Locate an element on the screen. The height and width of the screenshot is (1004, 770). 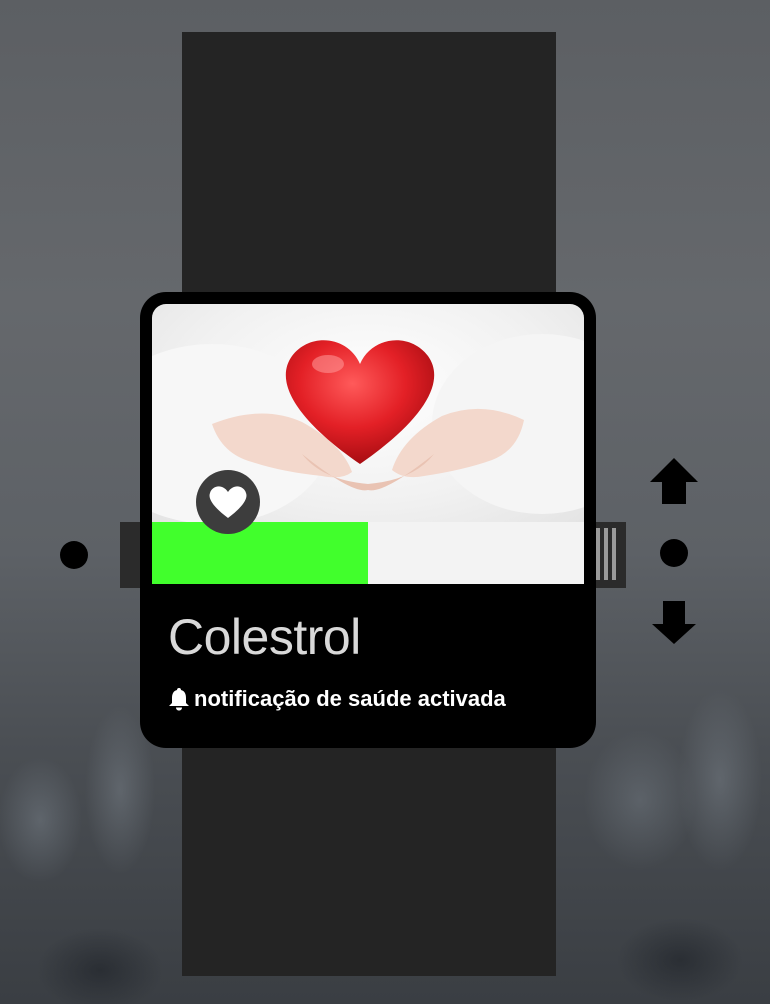
right-nav-dot is located at coordinates (674, 553).